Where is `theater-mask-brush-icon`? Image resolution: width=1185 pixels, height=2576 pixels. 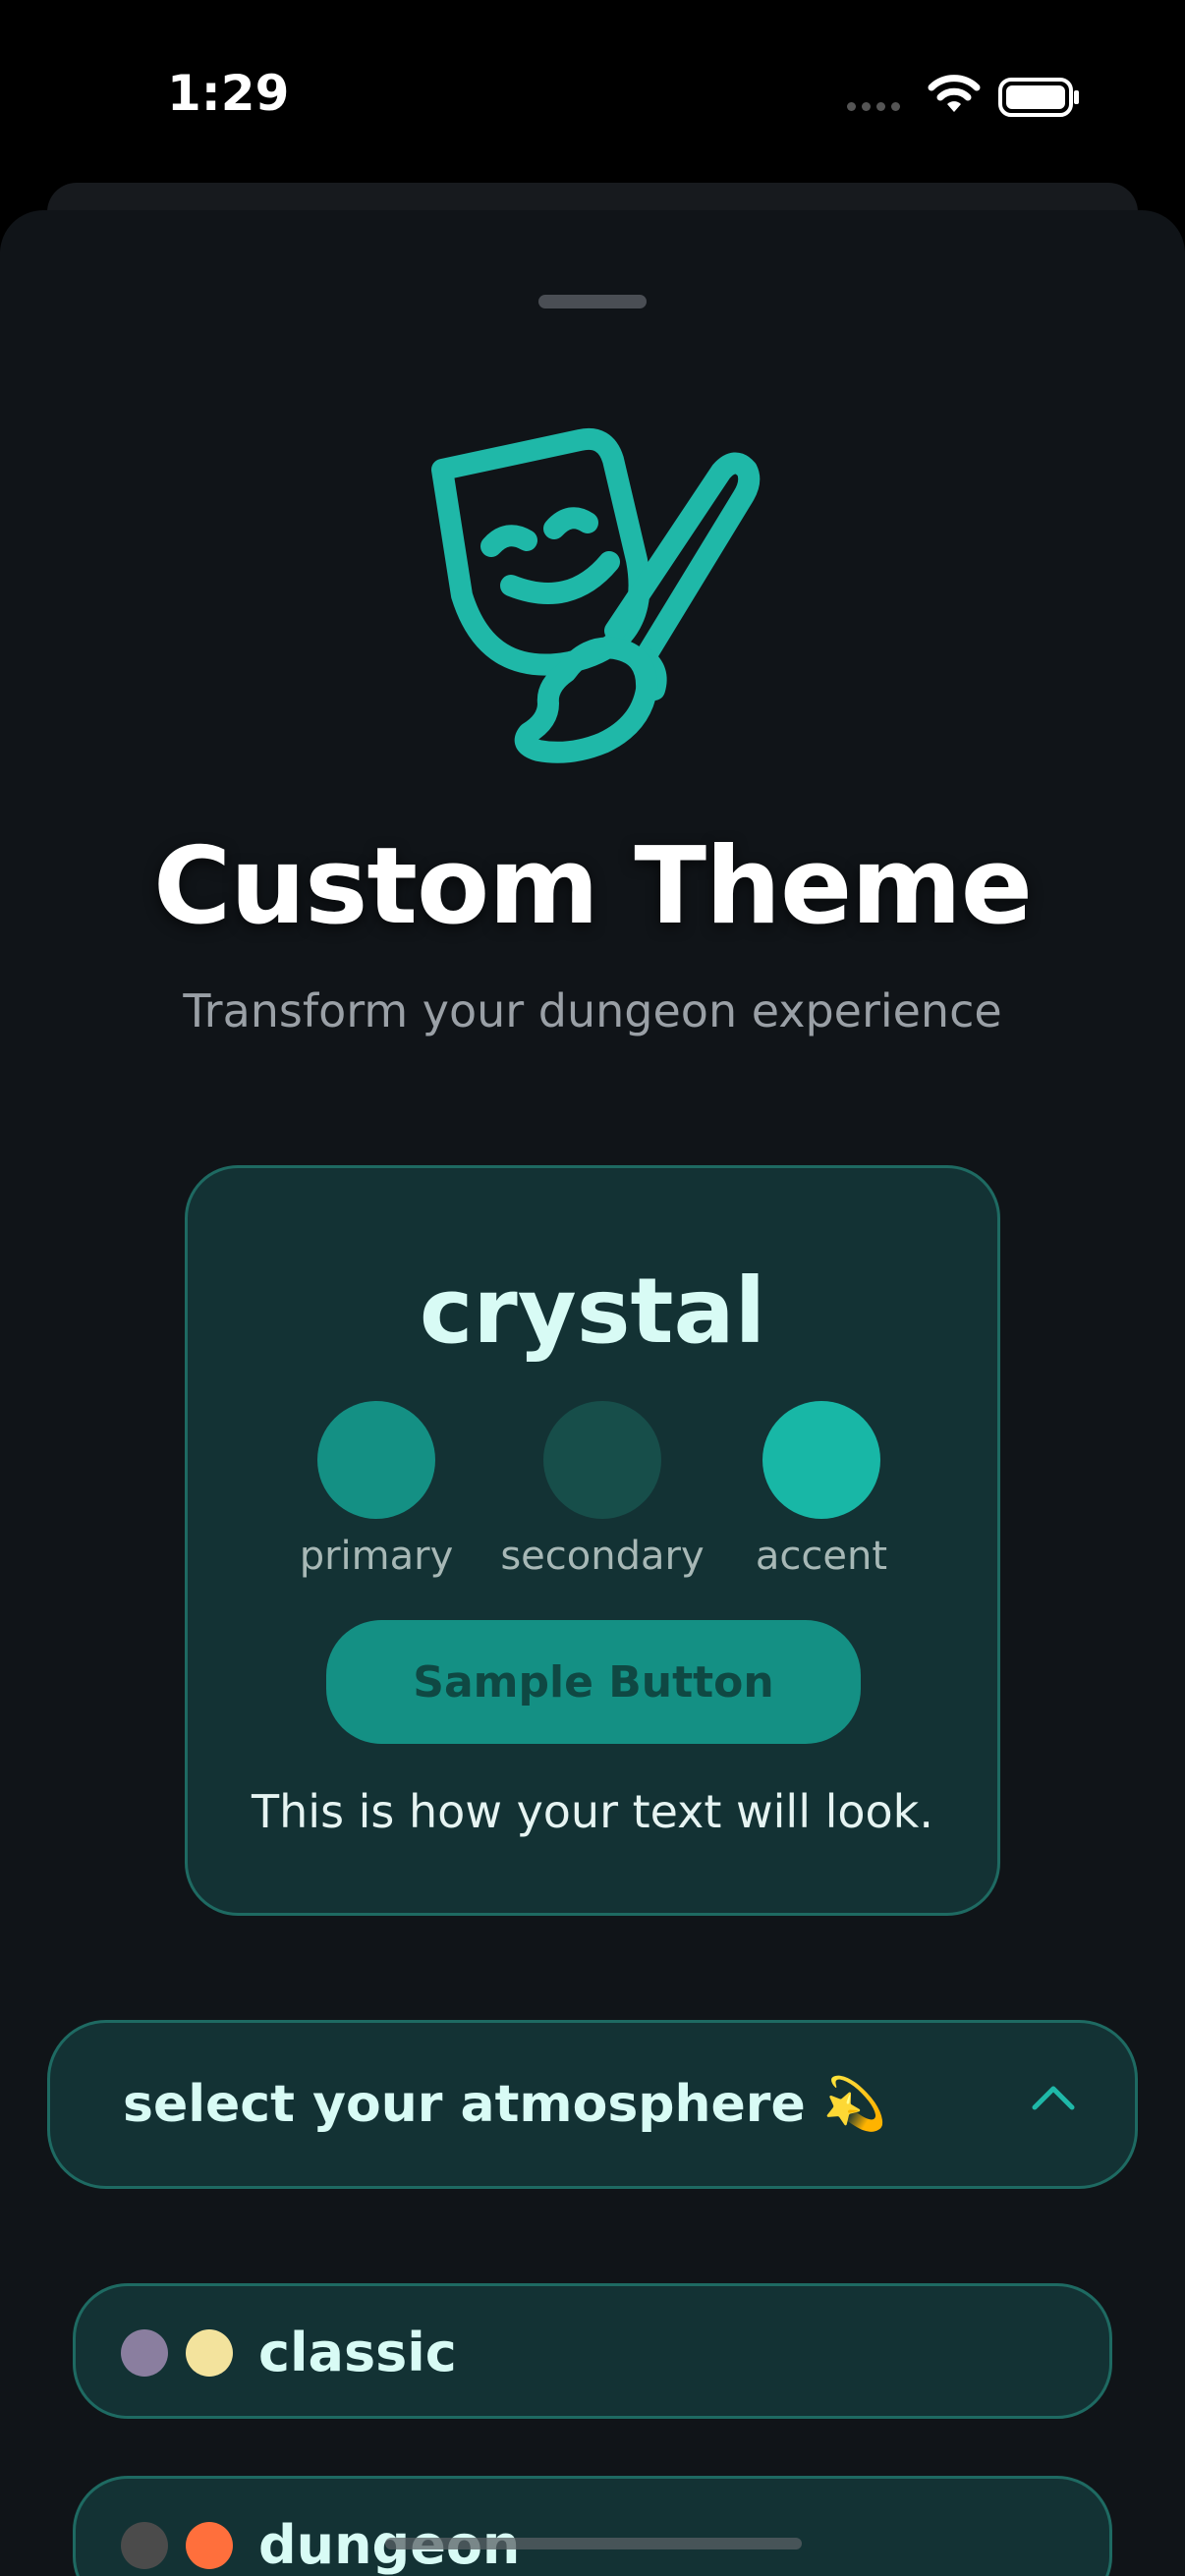
theater-mask-brush-icon is located at coordinates (596, 595).